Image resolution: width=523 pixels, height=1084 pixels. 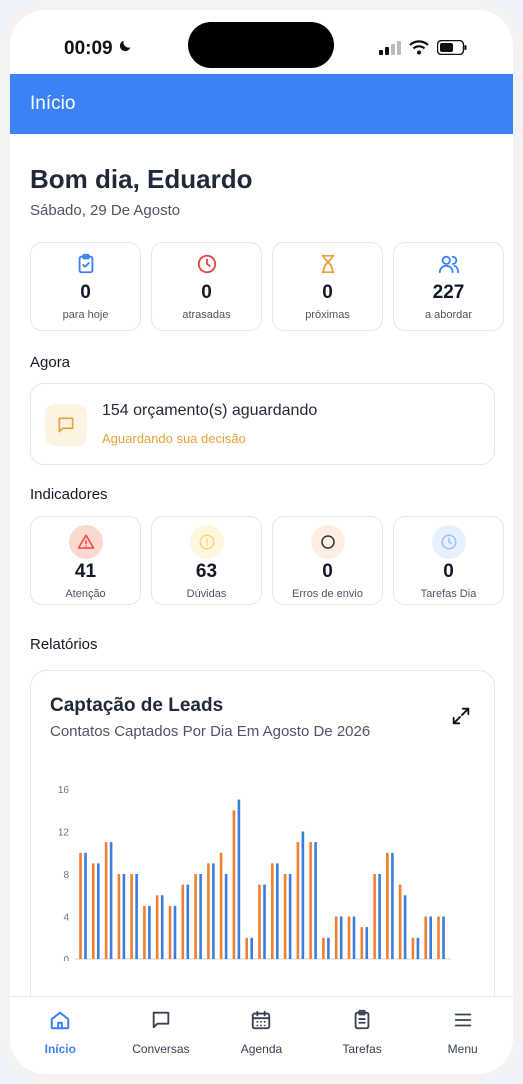 What do you see at coordinates (85, 594) in the screenshot?
I see `indicator-label: Atenção` at bounding box center [85, 594].